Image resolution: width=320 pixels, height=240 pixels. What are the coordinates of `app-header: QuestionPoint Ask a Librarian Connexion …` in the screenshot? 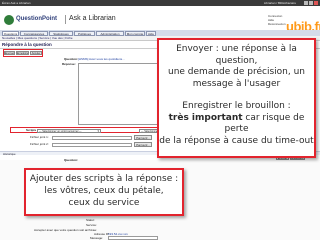 It's located at (160, 20).